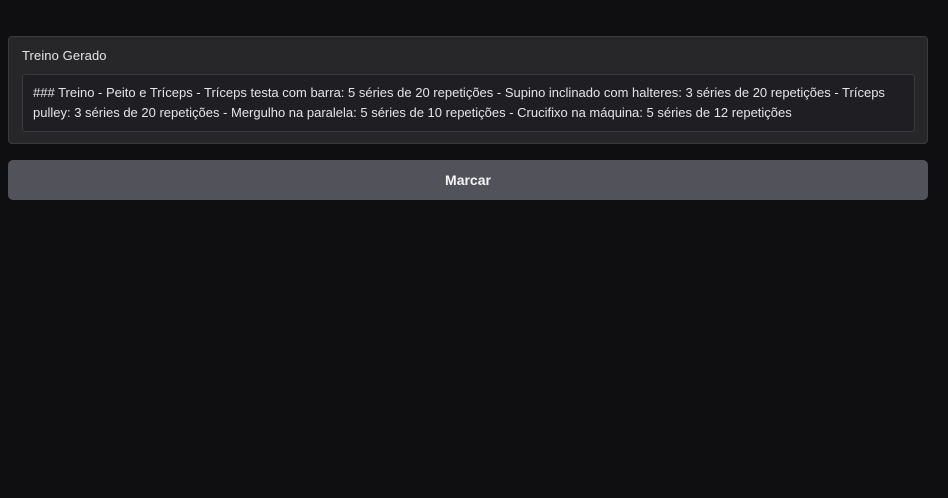 This screenshot has width=948, height=498. I want to click on generated-workout-label: Treino Gerado, so click(64, 55).